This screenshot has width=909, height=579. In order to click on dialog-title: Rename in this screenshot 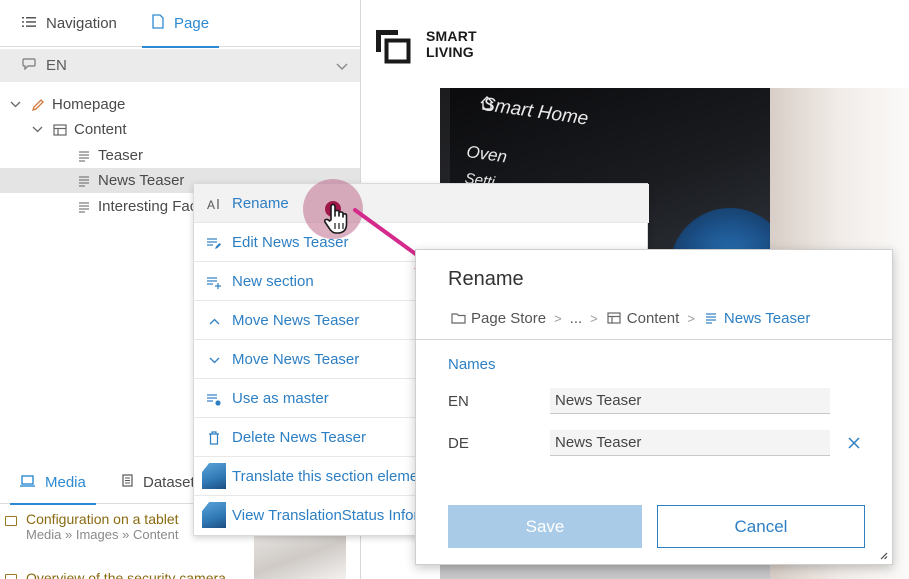, I will do `click(486, 279)`.